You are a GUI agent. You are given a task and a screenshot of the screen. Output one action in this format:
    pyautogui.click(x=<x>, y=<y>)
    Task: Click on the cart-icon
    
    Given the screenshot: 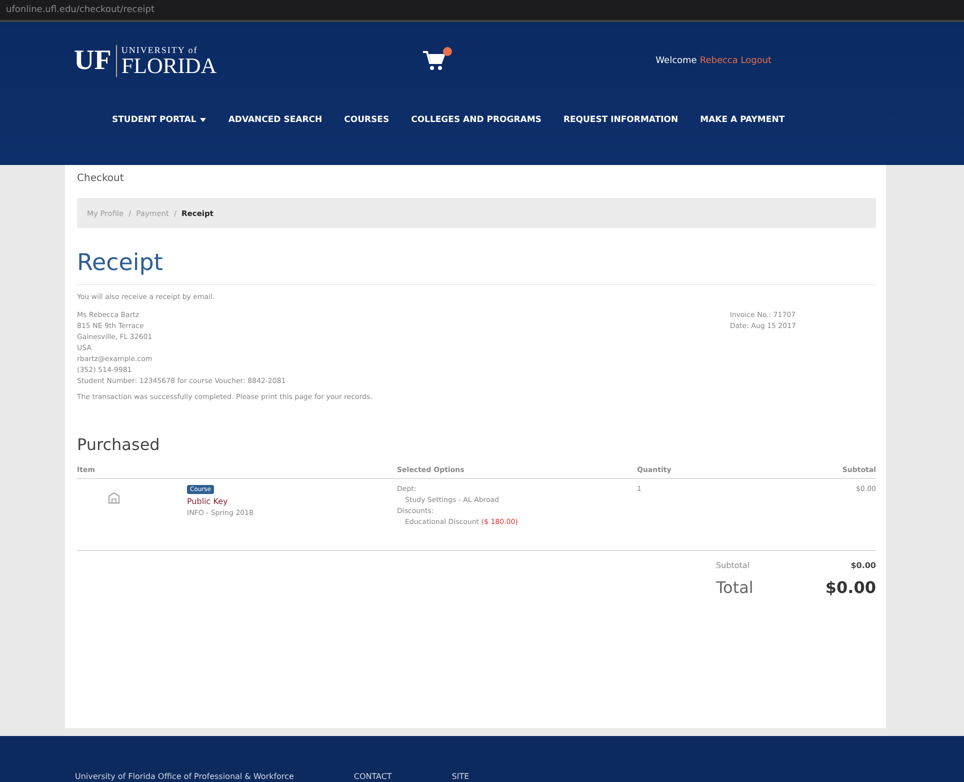 What is the action you would take?
    pyautogui.click(x=434, y=61)
    